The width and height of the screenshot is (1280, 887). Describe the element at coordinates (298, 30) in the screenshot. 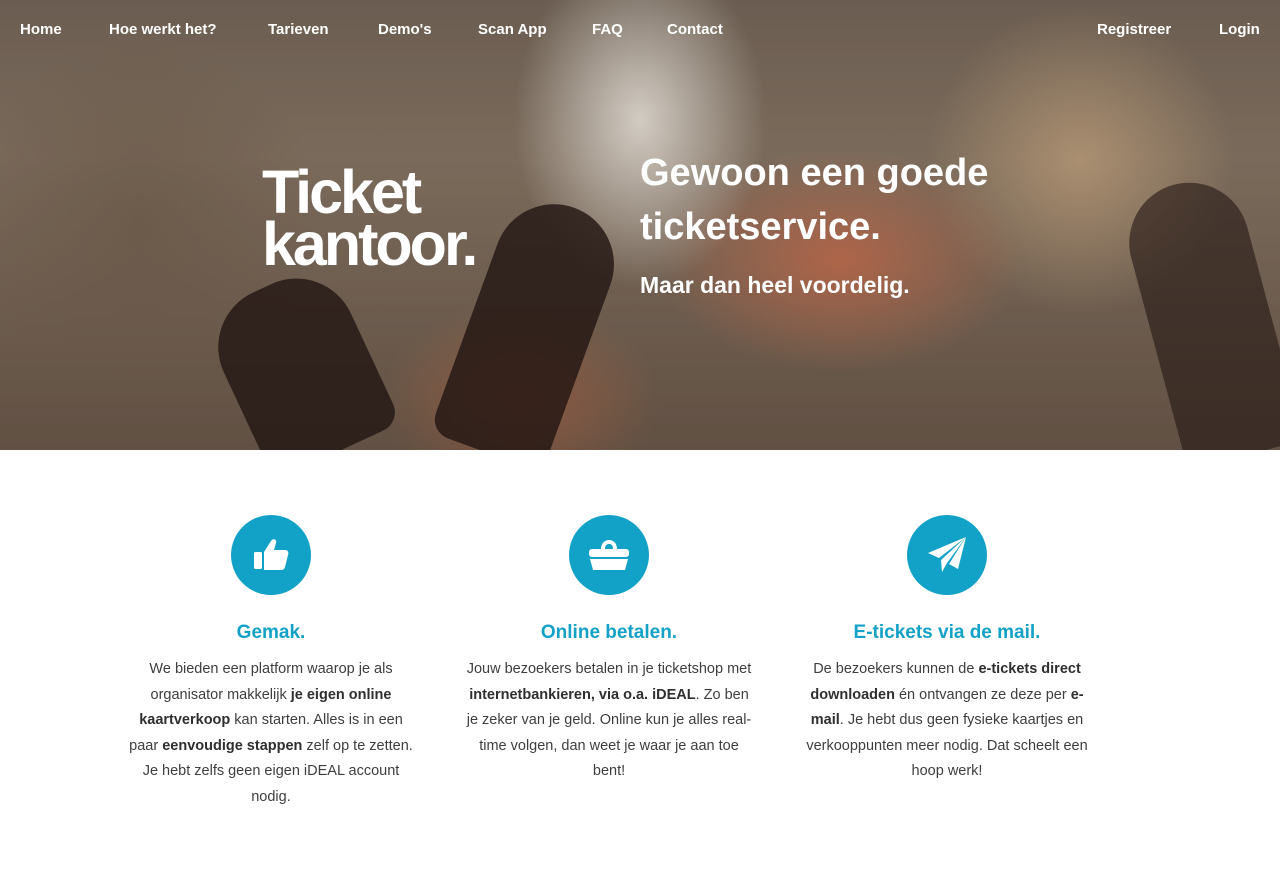

I see `nav-tarieven: Tarieven` at that location.